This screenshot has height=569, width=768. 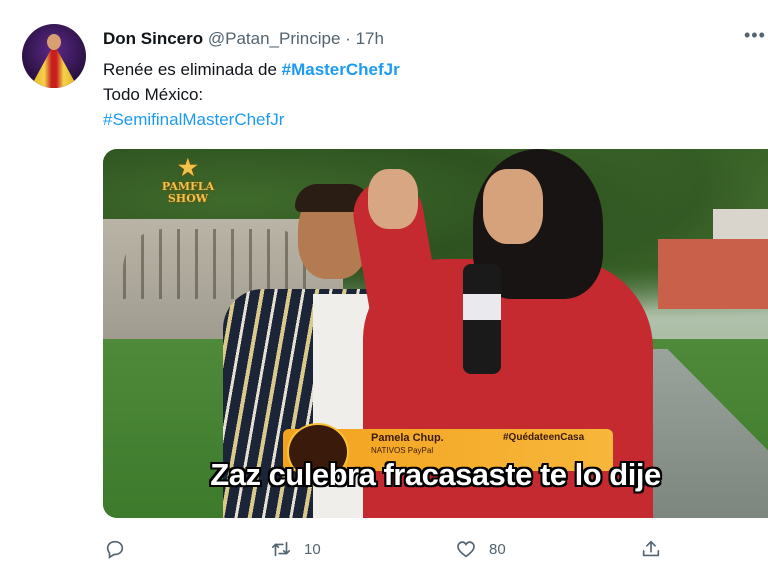 What do you see at coordinates (407, 438) in the screenshot?
I see `lower-third-name: Pamela Chup.` at bounding box center [407, 438].